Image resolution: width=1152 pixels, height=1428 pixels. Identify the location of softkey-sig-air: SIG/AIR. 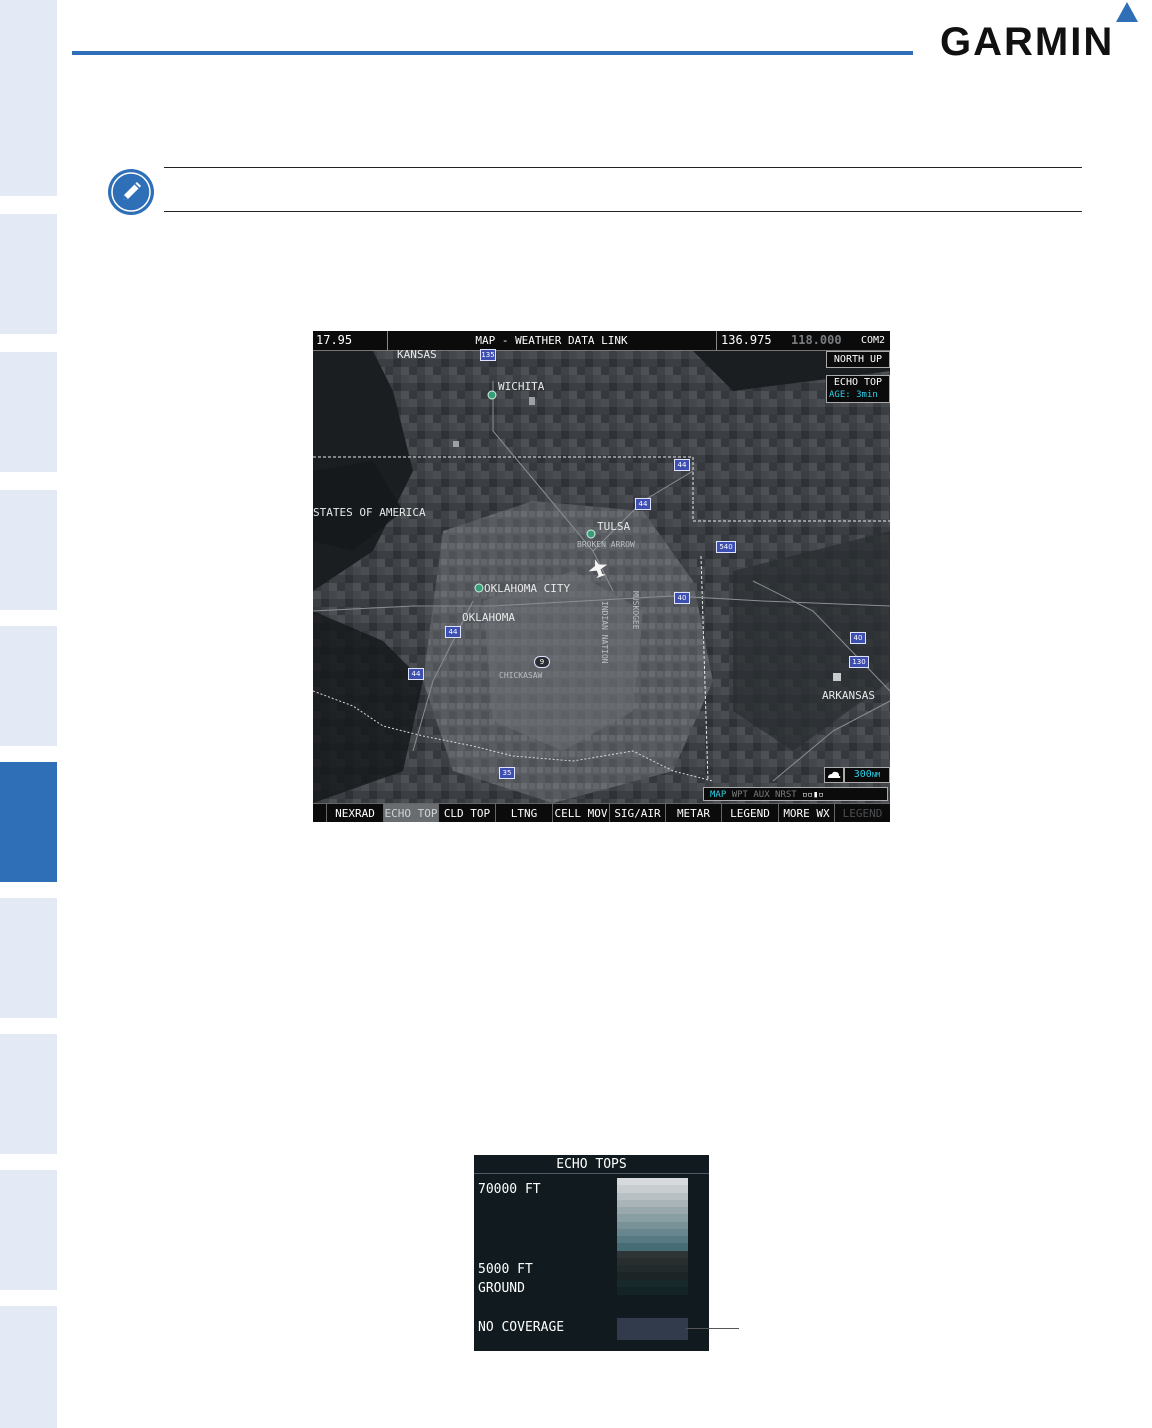
(638, 813).